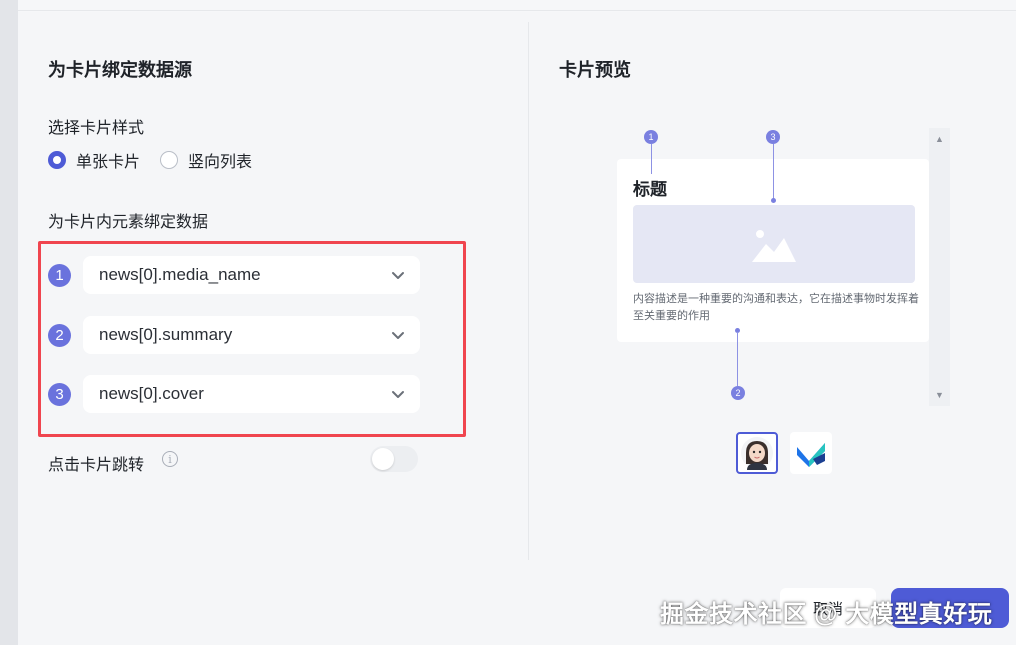  I want to click on card-style-label: 选择卡片样式, so click(96, 128).